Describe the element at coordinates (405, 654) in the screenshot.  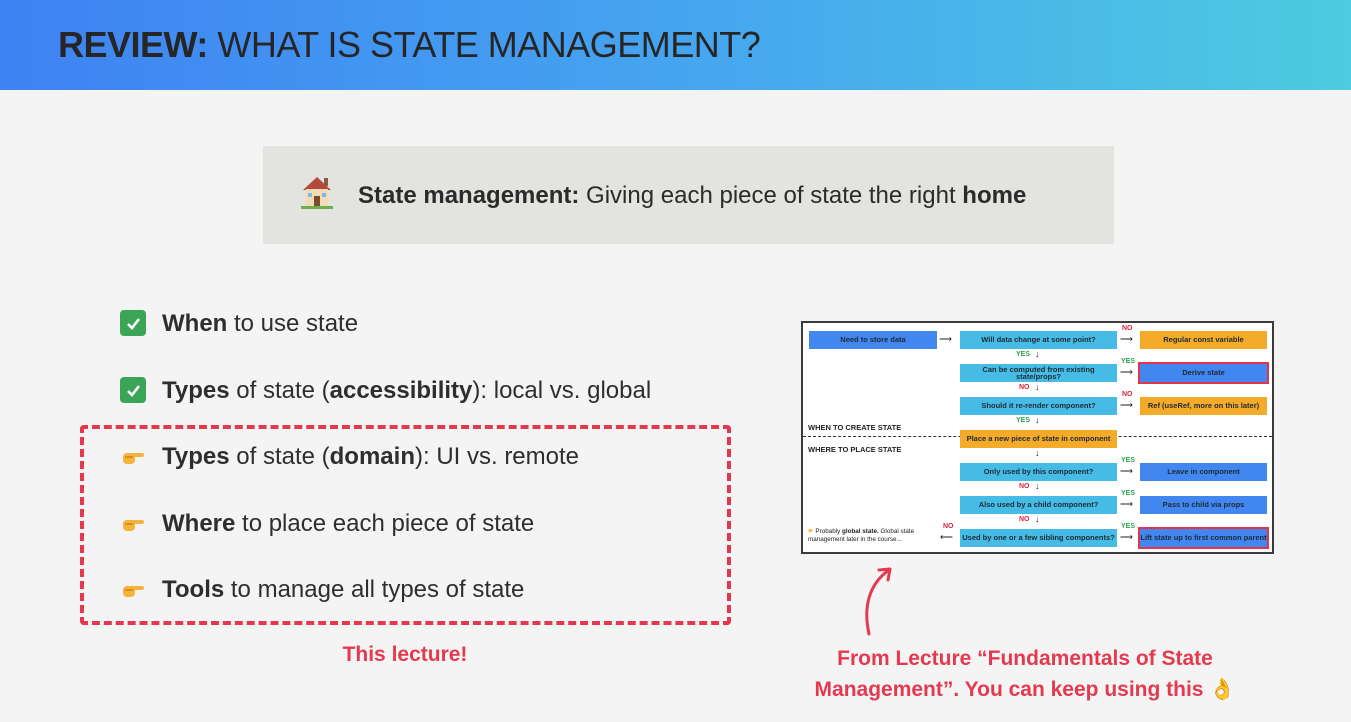
I see `this-lecture-label: This lecture!` at that location.